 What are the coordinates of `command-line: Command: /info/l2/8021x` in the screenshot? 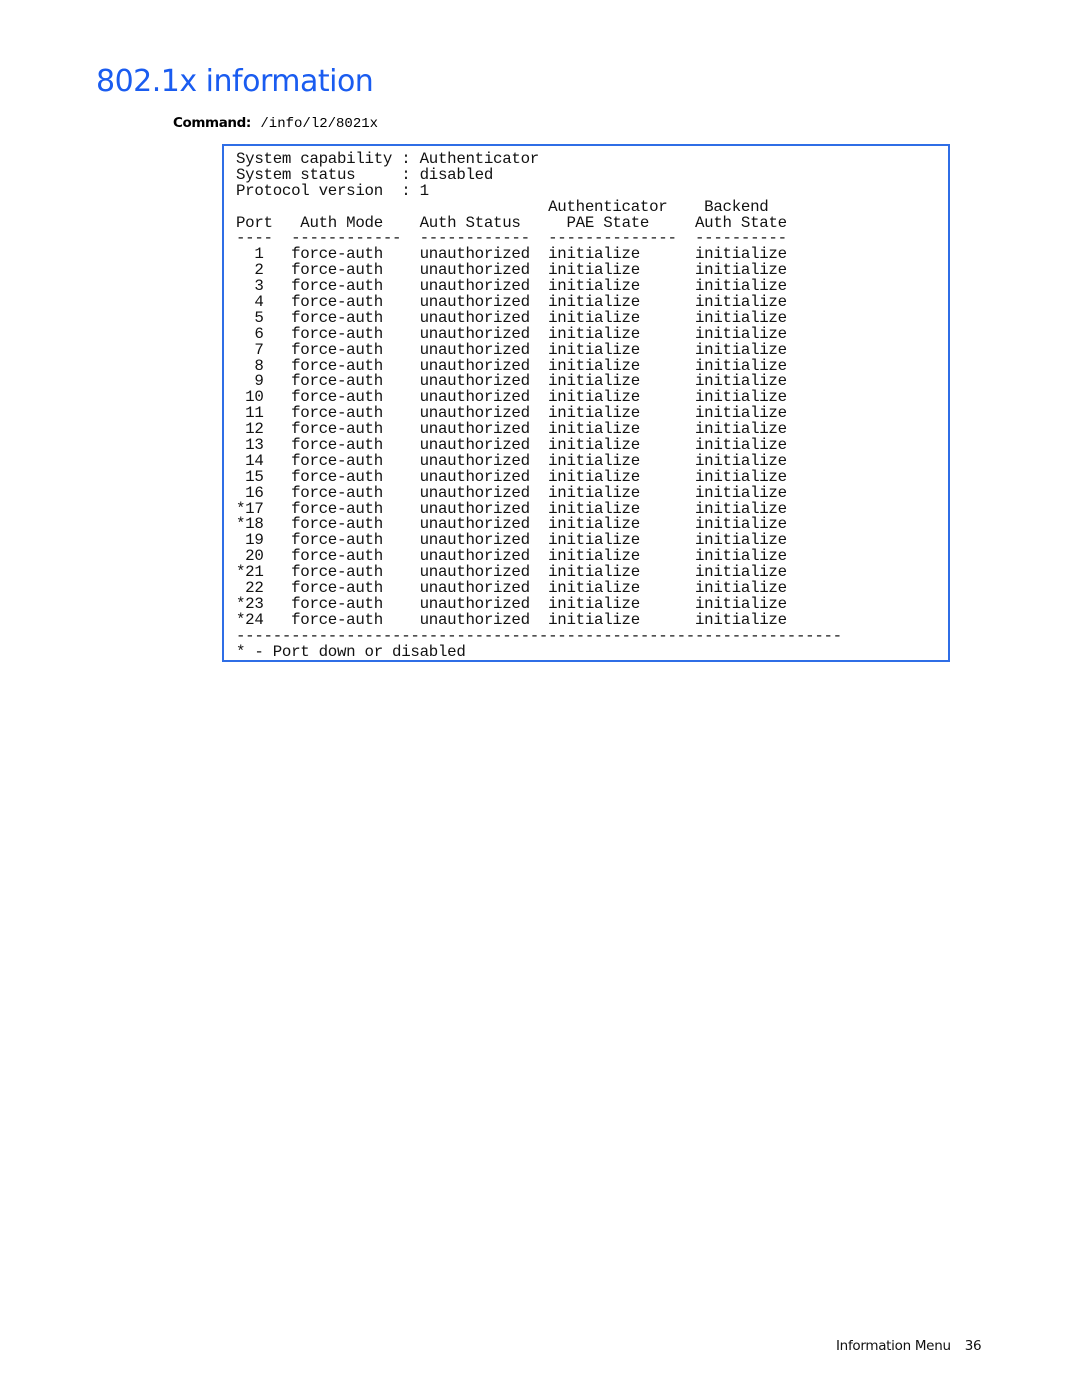 It's located at (275, 123).